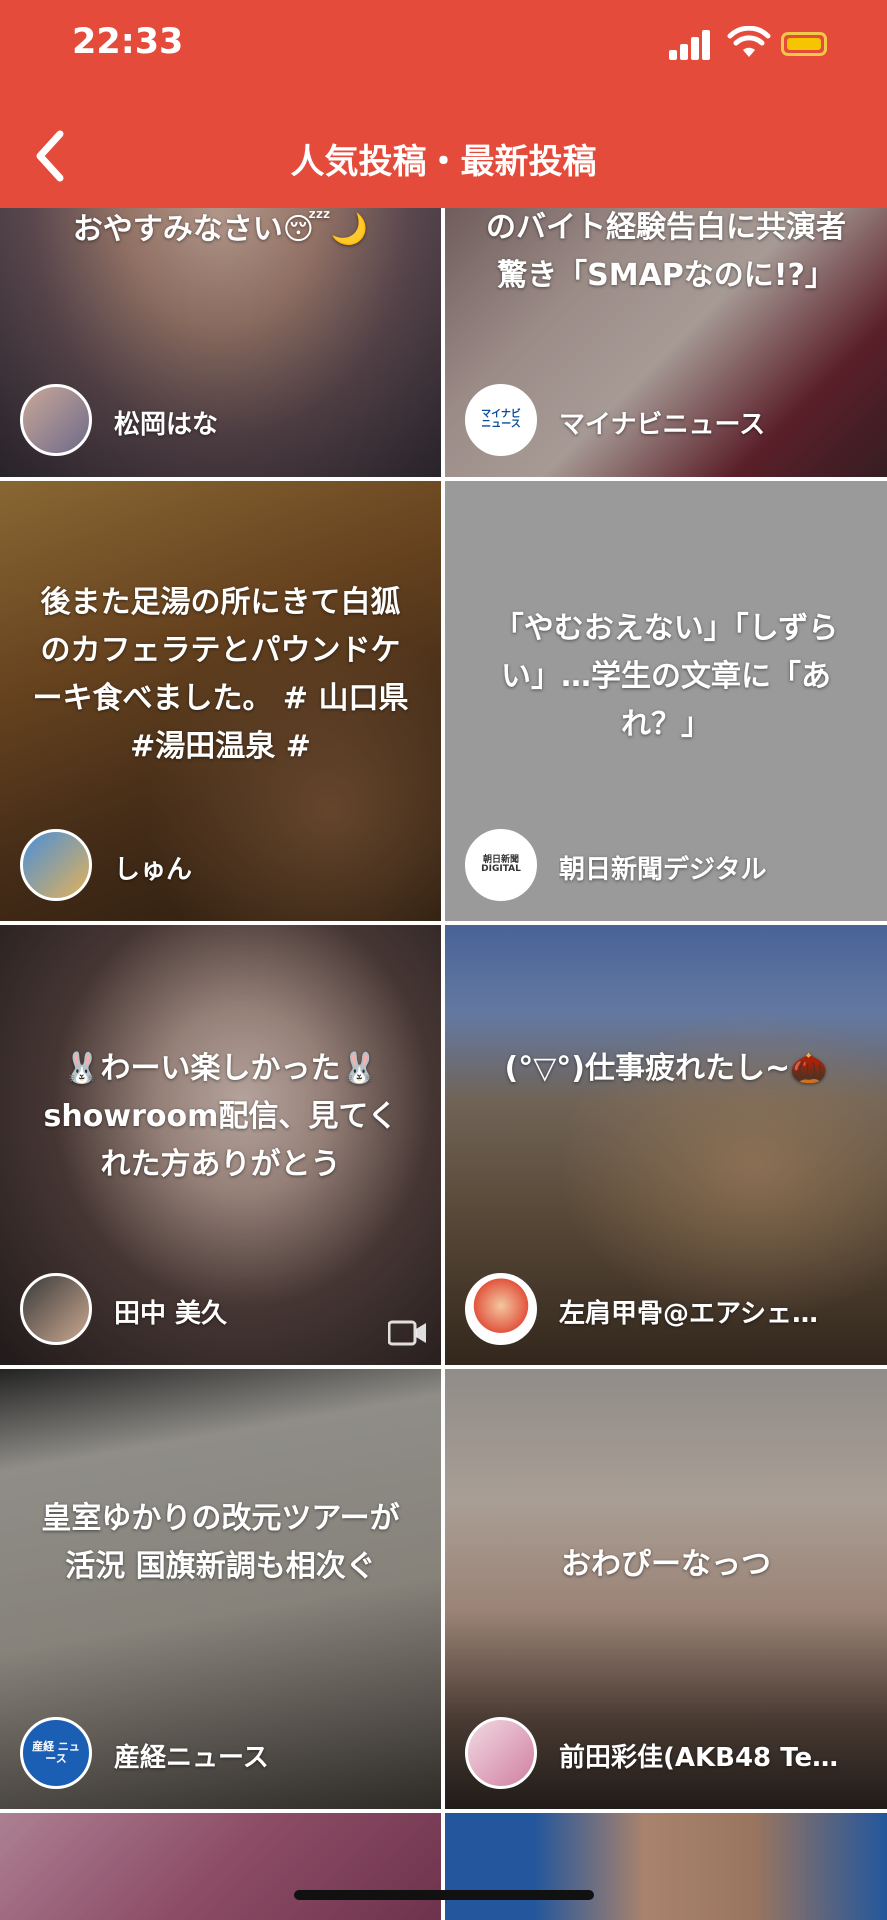  I want to click on avatar-logo-text: 産経 ニュース, so click(56, 1752).